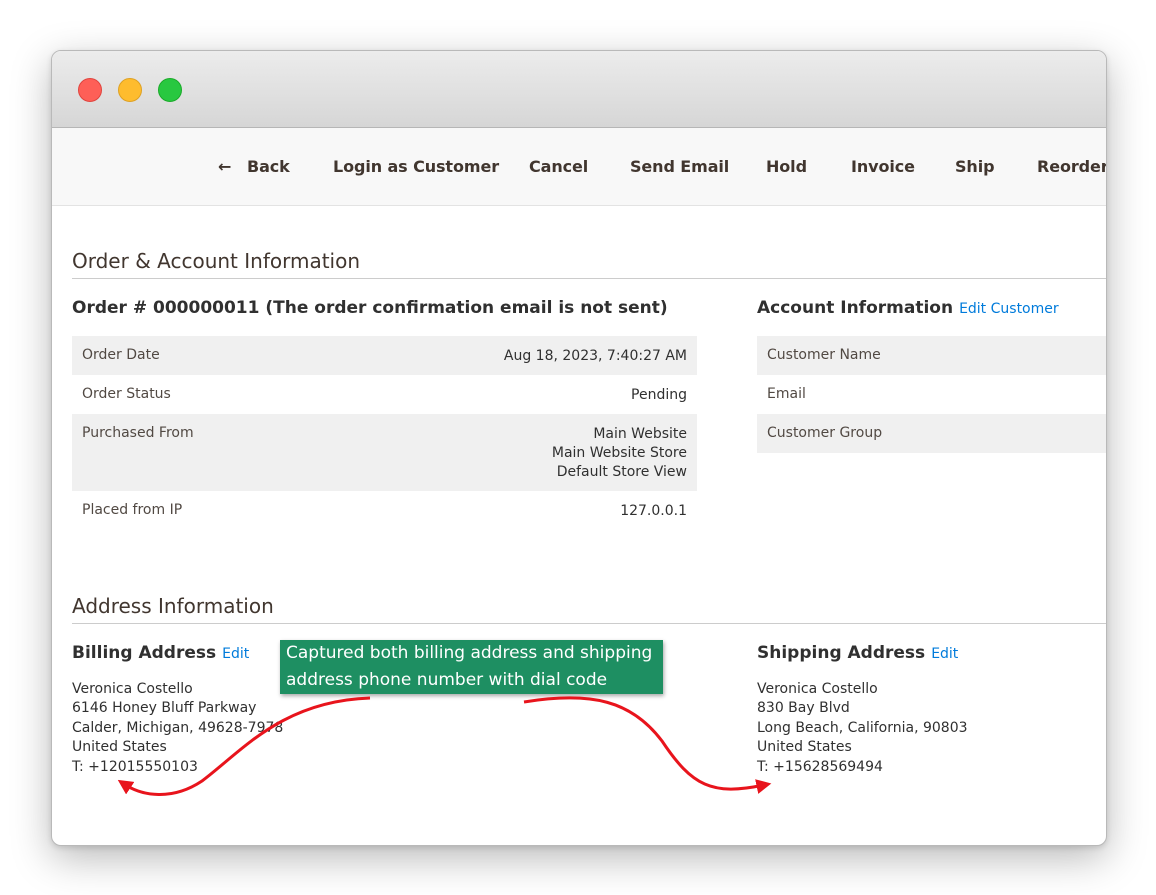 Image resolution: width=1156 pixels, height=895 pixels. I want to click on arrow-to-shipping-phone, so click(647, 745).